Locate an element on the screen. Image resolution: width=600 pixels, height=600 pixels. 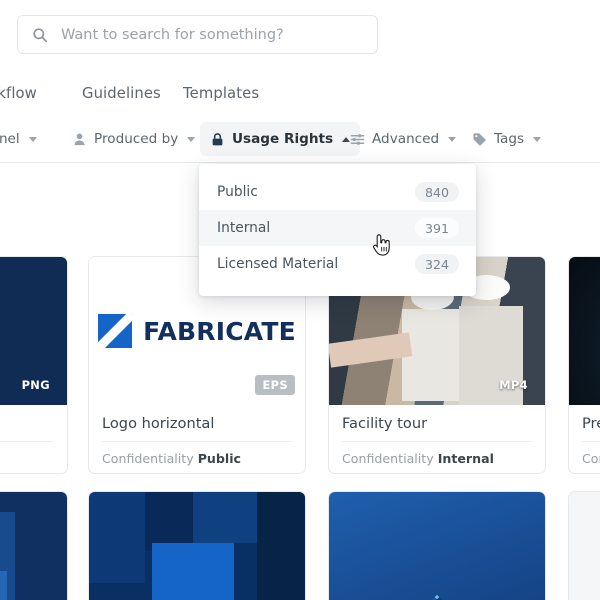
fabricate-logo-mark-icon is located at coordinates (115, 331).